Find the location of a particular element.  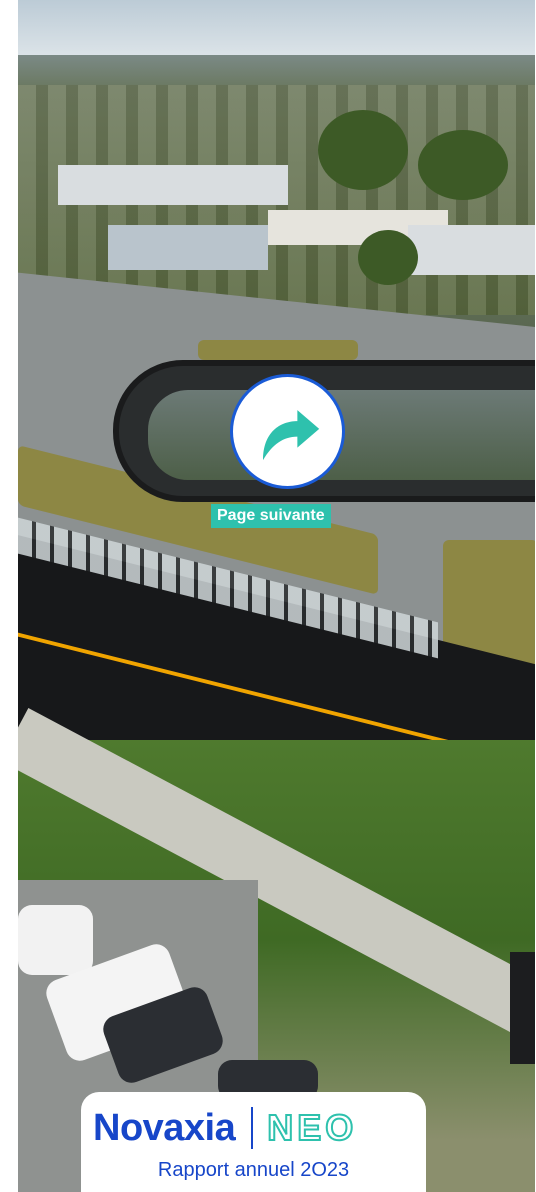

logo-card: Novaxia NEO Rapport annuel 2O23 is located at coordinates (253, 1142).